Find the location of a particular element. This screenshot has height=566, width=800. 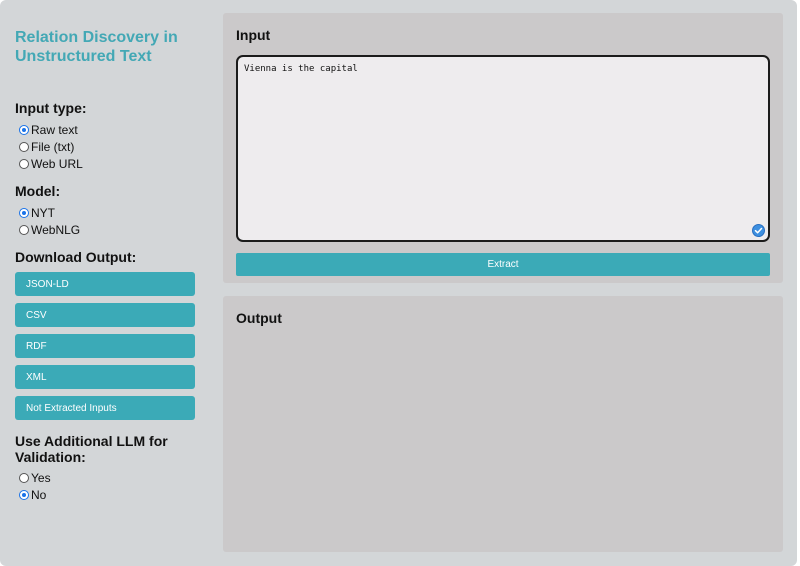

radio-web-url: Web URL is located at coordinates (51, 164).